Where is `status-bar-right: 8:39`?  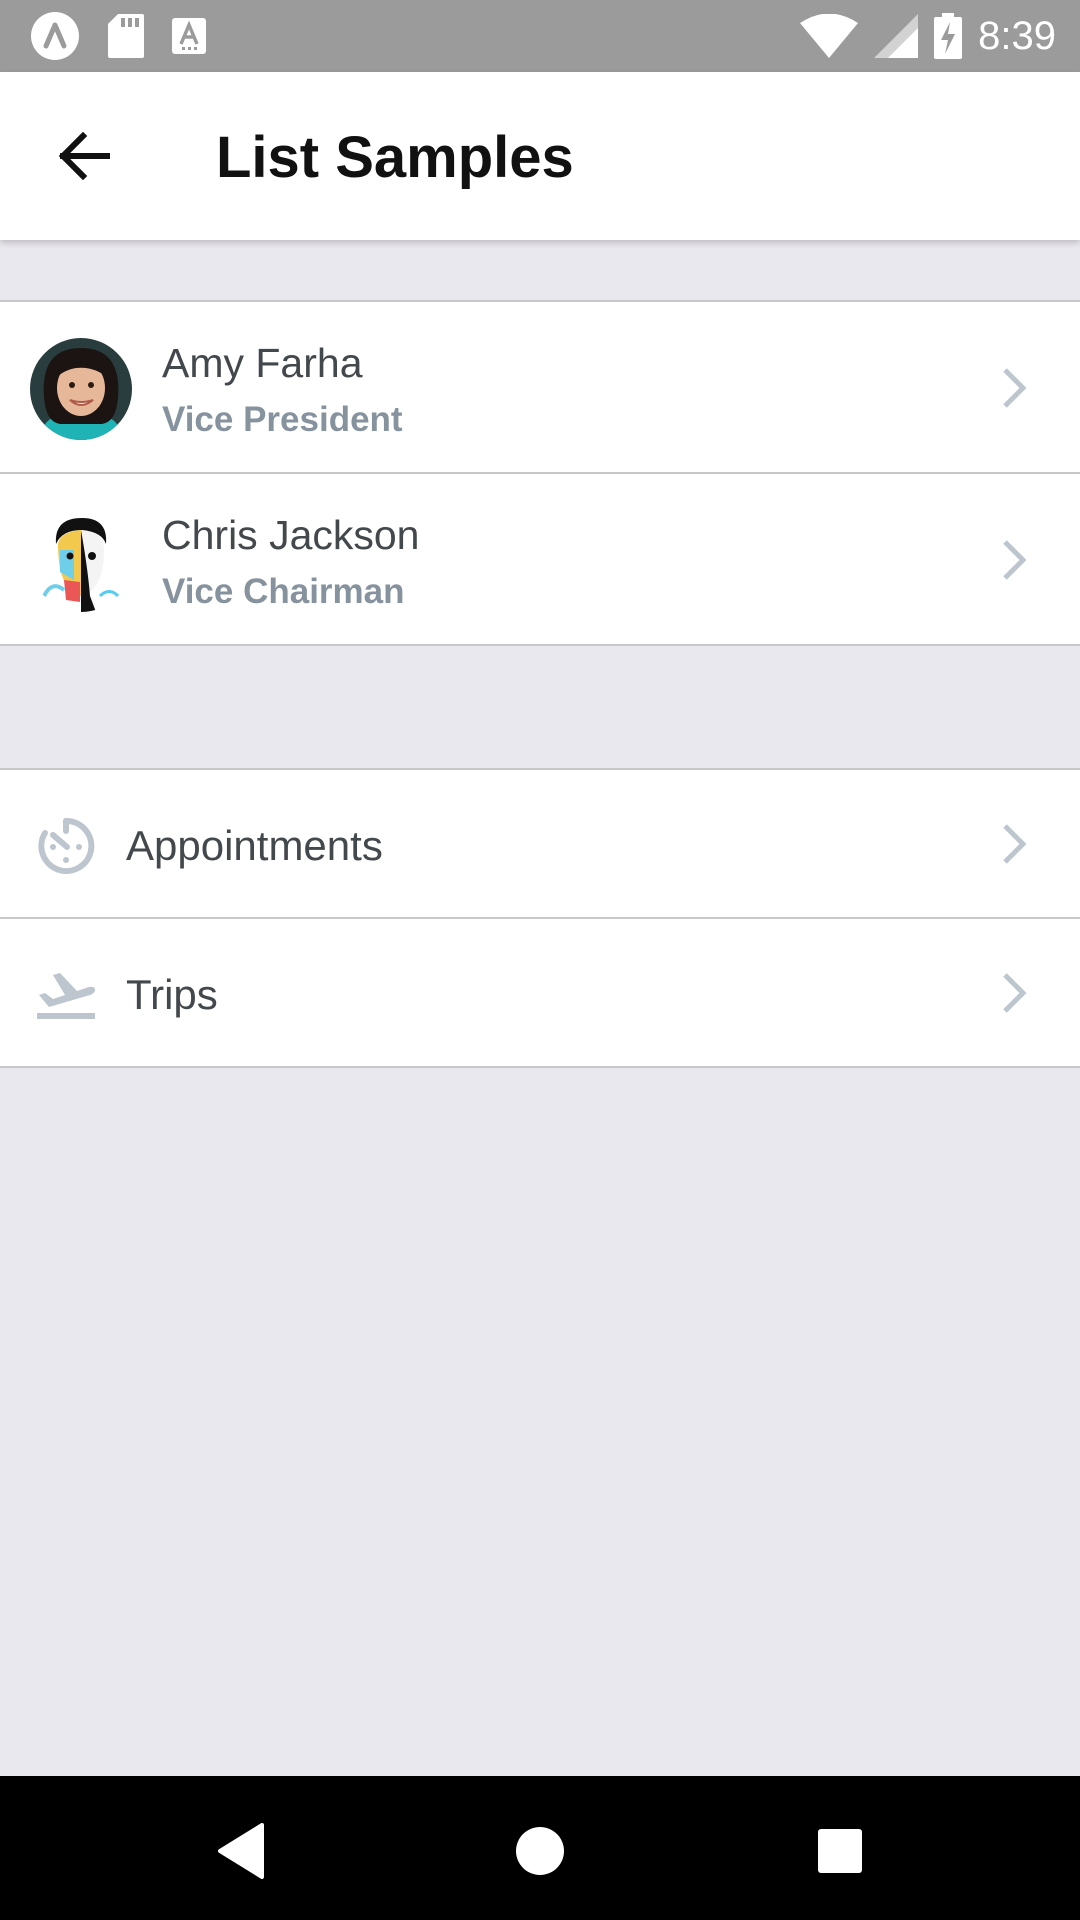 status-bar-right: 8:39 is located at coordinates (928, 36).